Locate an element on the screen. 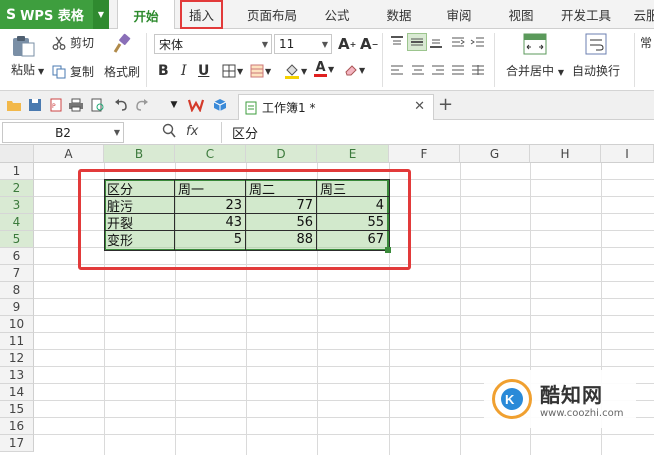  font-size-select: 11 ▼ is located at coordinates (303, 44).